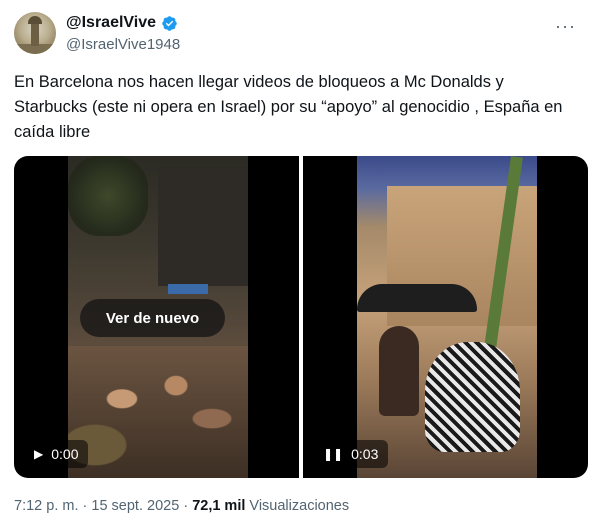 This screenshot has height=520, width=596. Describe the element at coordinates (299, 506) in the screenshot. I see `views-label: Visualizaciones` at that location.